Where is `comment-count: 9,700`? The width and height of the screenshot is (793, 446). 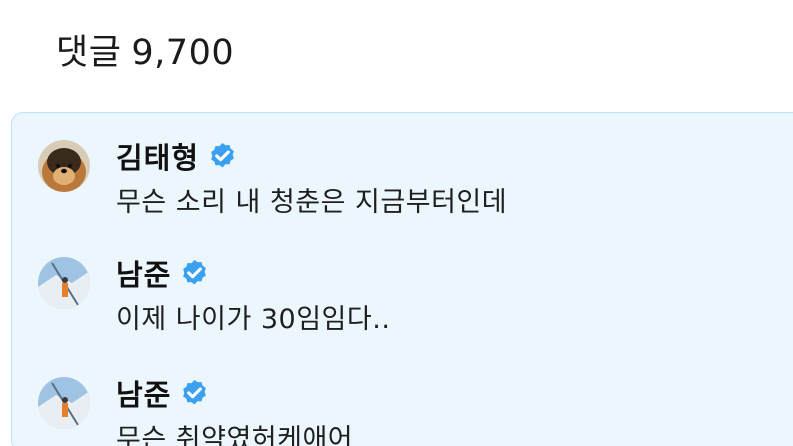 comment-count: 9,700 is located at coordinates (183, 53).